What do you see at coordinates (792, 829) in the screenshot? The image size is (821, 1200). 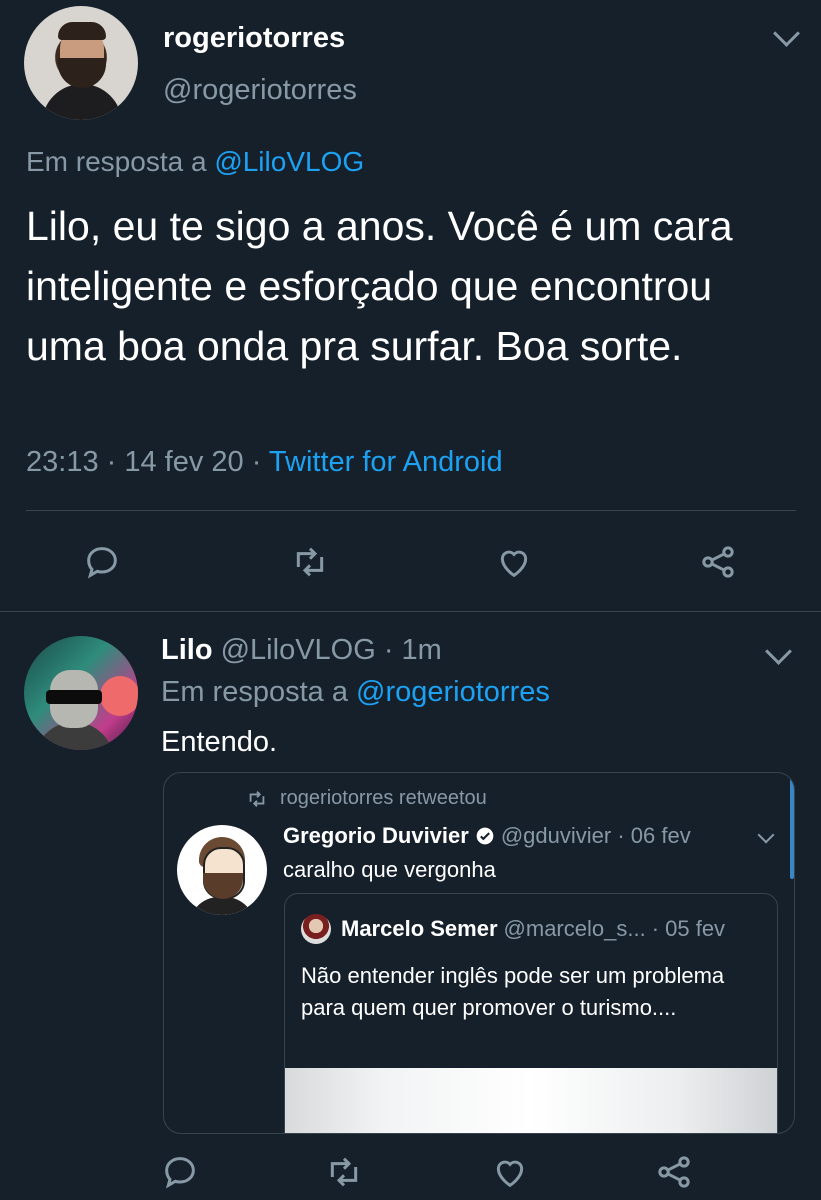 I see `scrollbar` at bounding box center [792, 829].